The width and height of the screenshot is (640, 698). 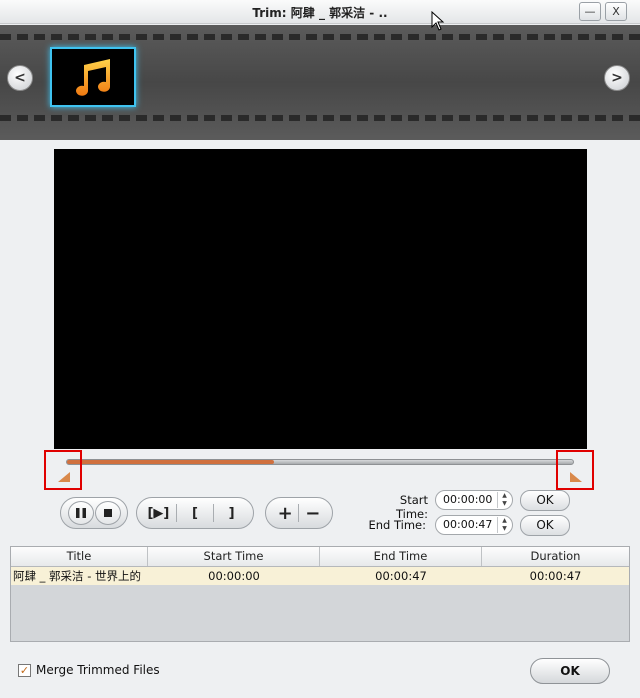 What do you see at coordinates (171, 462) in the screenshot?
I see `slider-progress` at bounding box center [171, 462].